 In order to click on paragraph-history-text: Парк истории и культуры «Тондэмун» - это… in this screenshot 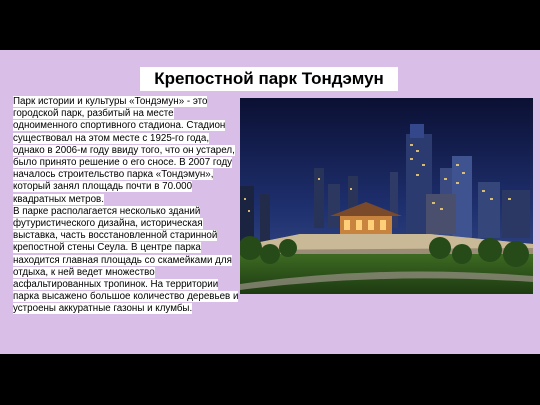, I will do `click(124, 150)`.